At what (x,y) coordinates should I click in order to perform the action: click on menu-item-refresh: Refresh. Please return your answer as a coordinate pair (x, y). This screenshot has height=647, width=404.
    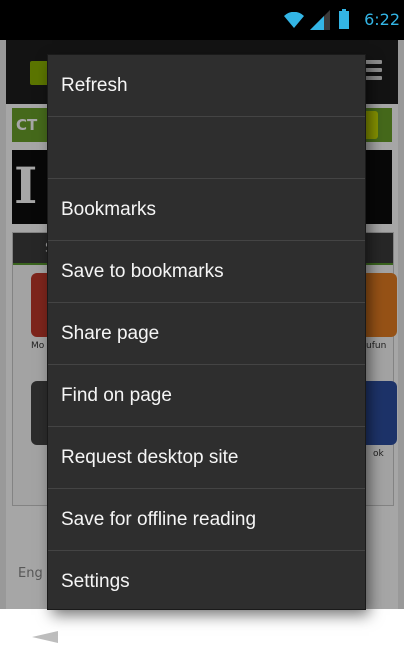
    Looking at the image, I should click on (206, 85).